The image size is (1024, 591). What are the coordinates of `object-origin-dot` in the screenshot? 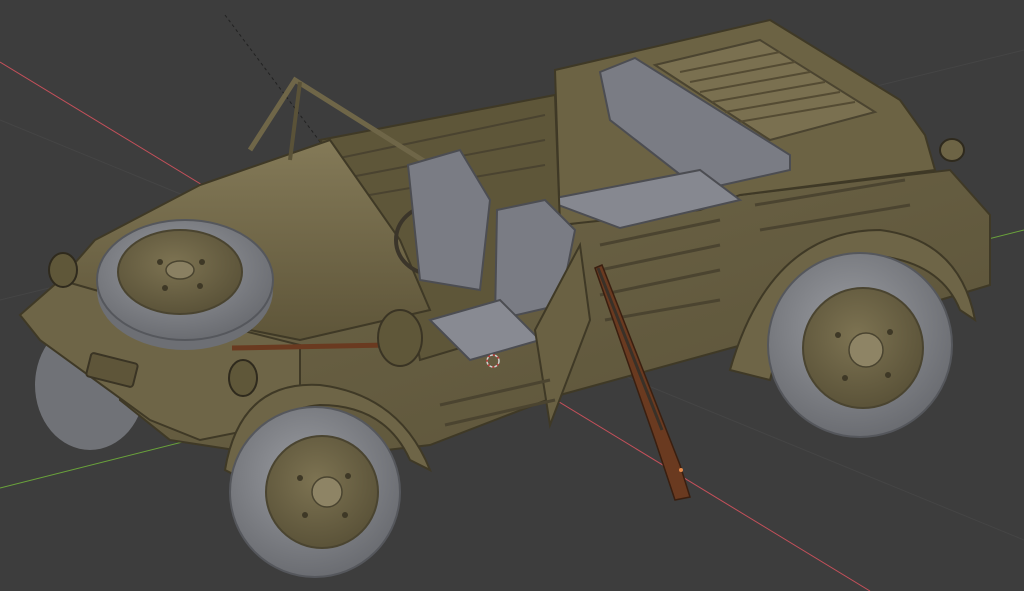 It's located at (681, 470).